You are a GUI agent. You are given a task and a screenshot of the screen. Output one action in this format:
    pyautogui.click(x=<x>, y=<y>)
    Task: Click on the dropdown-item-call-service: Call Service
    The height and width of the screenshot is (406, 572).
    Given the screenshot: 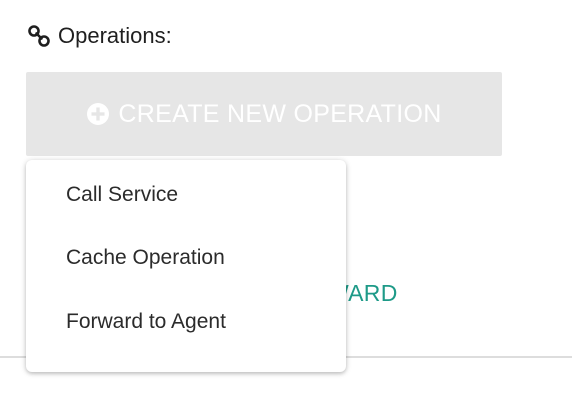 What is the action you would take?
    pyautogui.click(x=186, y=195)
    